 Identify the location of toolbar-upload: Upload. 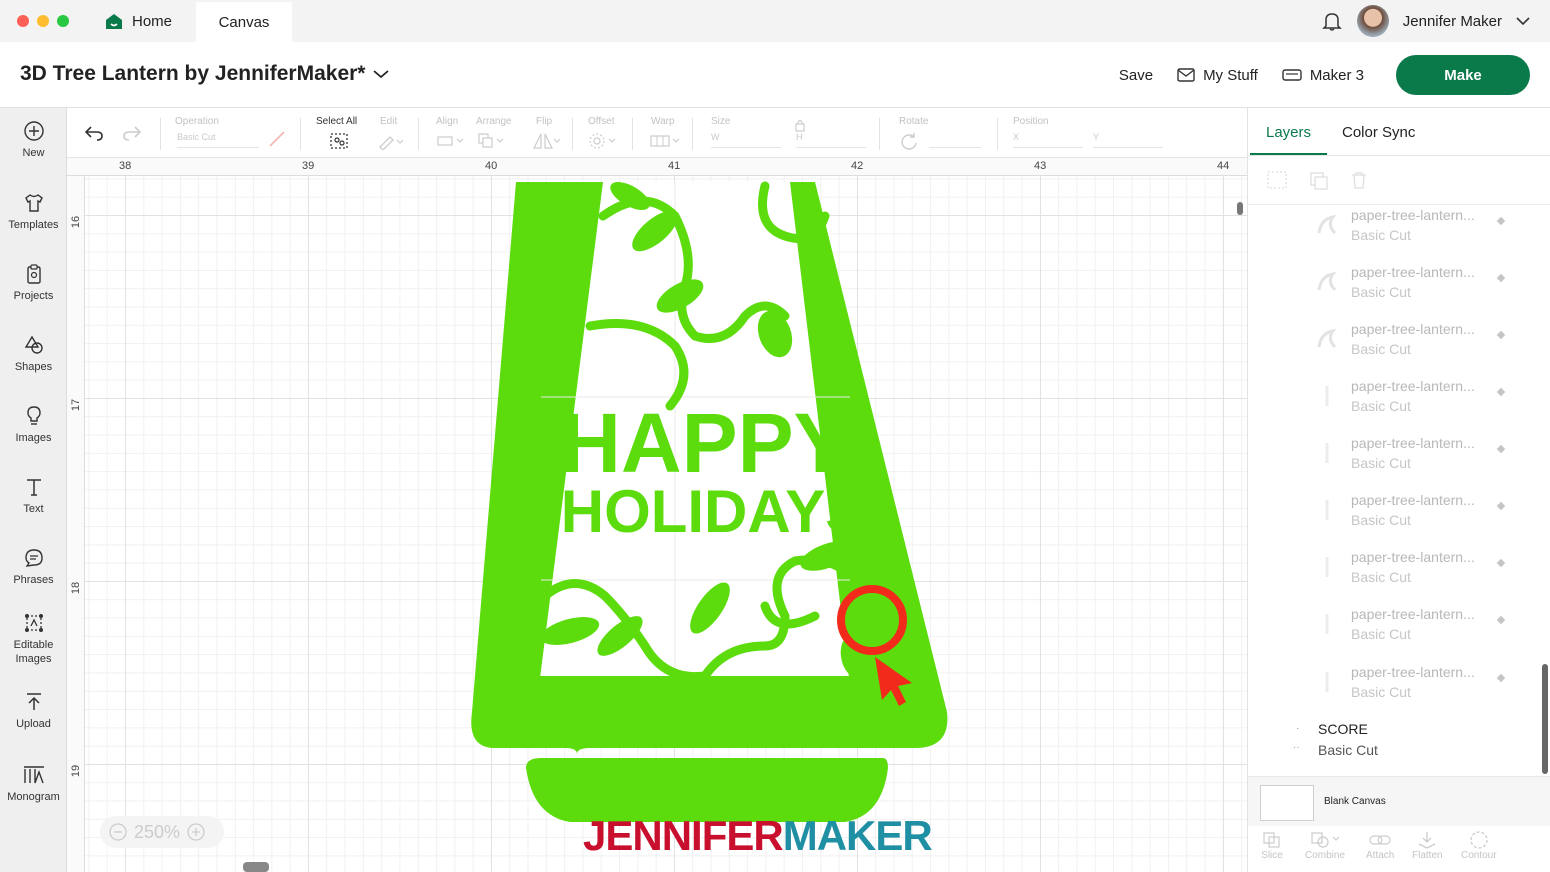
(33, 711).